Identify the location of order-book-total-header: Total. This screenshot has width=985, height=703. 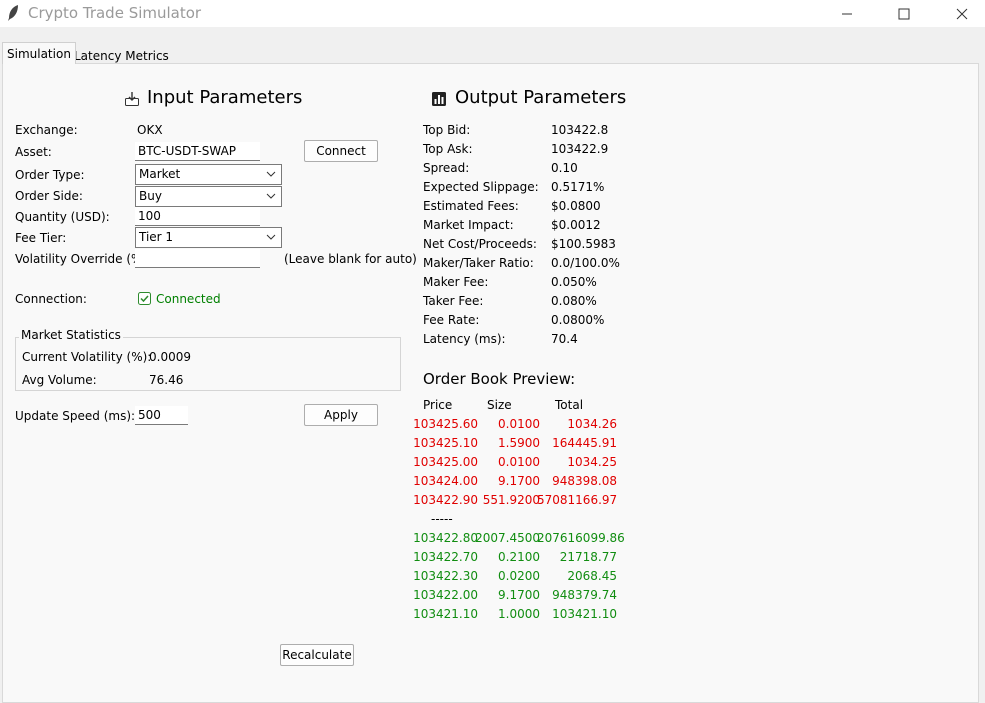
(569, 405).